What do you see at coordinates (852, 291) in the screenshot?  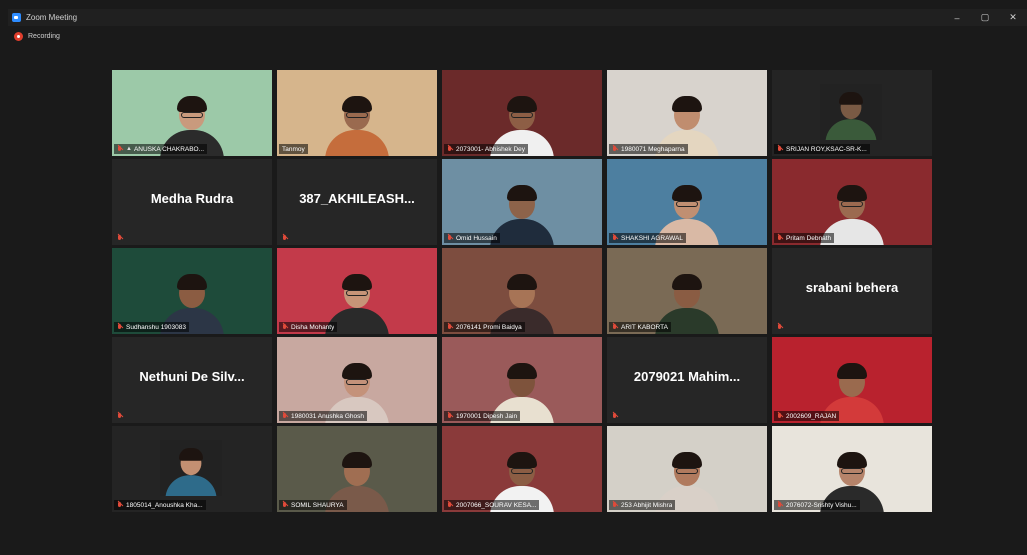 I see `participant-tile: srabani behera` at bounding box center [852, 291].